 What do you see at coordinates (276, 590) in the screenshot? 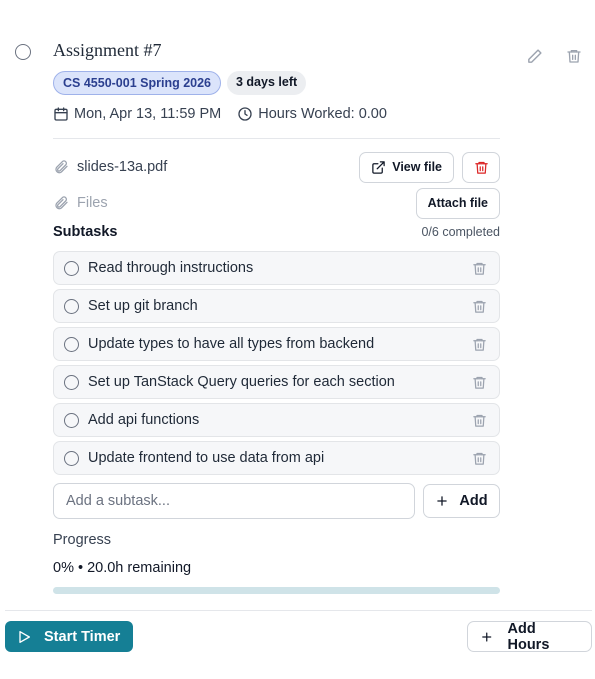
I see `progress-bar` at bounding box center [276, 590].